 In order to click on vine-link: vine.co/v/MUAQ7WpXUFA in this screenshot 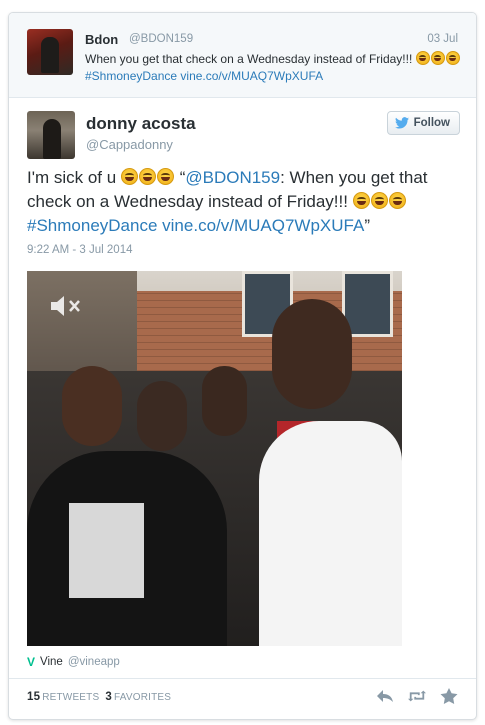, I will do `click(263, 225)`.